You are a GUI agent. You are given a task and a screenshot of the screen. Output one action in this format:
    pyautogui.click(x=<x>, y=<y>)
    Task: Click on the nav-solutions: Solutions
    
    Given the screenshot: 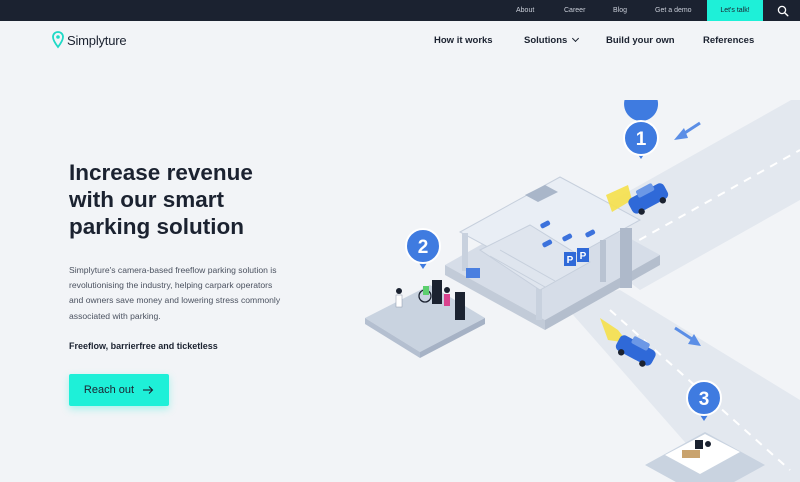 What is the action you would take?
    pyautogui.click(x=552, y=40)
    